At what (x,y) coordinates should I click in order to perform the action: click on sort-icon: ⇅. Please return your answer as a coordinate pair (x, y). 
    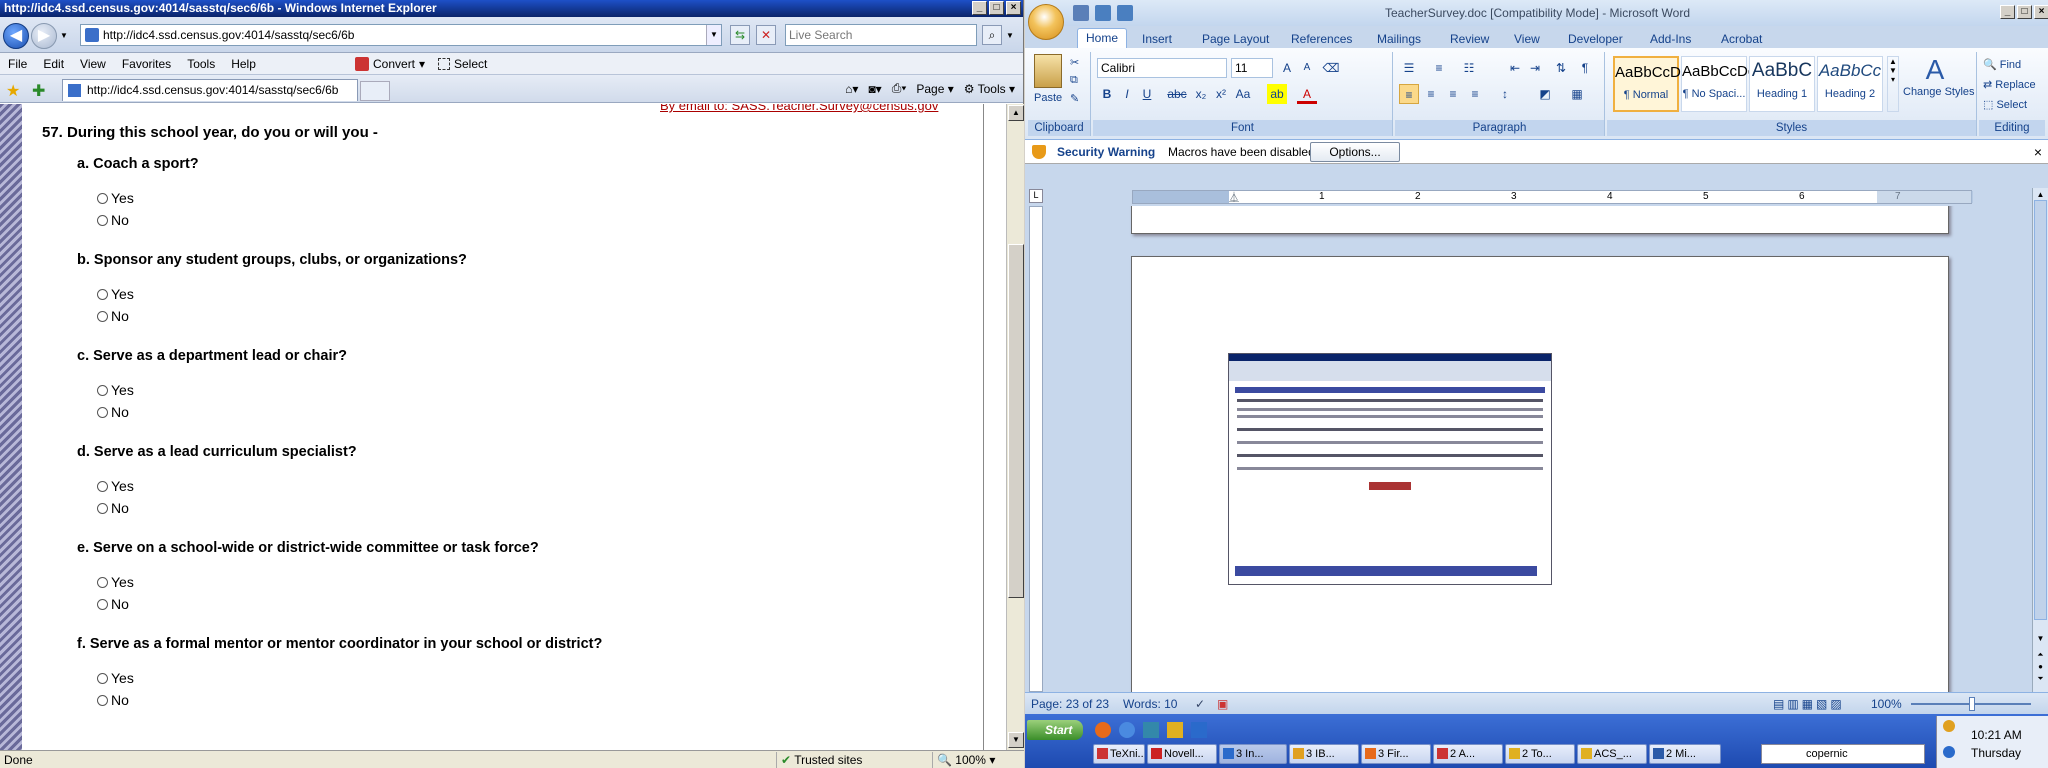
    Looking at the image, I should click on (1561, 68).